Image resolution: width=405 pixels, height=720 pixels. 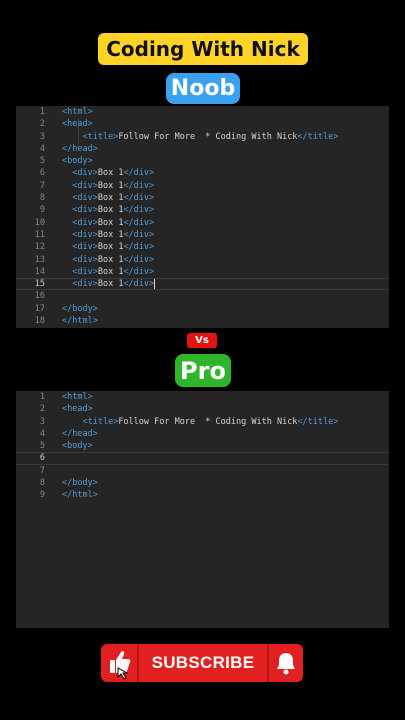 What do you see at coordinates (42, 433) in the screenshot?
I see `line-number: 4` at bounding box center [42, 433].